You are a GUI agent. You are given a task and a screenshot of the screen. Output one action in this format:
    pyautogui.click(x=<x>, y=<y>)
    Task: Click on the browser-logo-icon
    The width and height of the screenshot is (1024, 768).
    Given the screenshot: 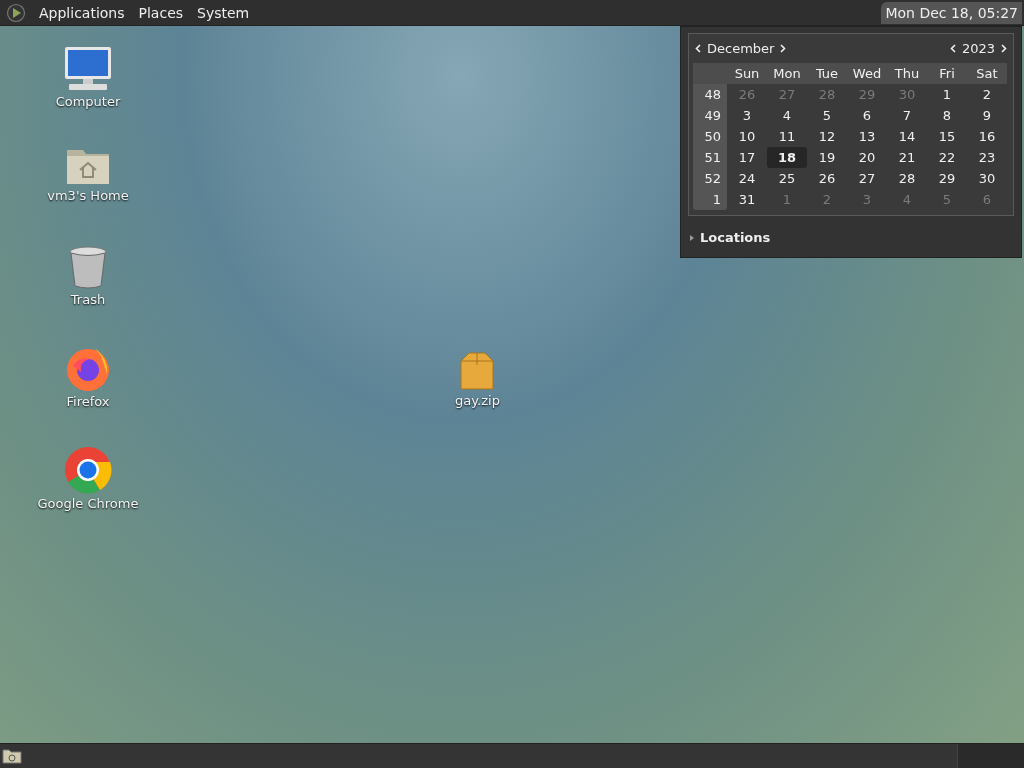 What is the action you would take?
    pyautogui.click(x=88, y=470)
    